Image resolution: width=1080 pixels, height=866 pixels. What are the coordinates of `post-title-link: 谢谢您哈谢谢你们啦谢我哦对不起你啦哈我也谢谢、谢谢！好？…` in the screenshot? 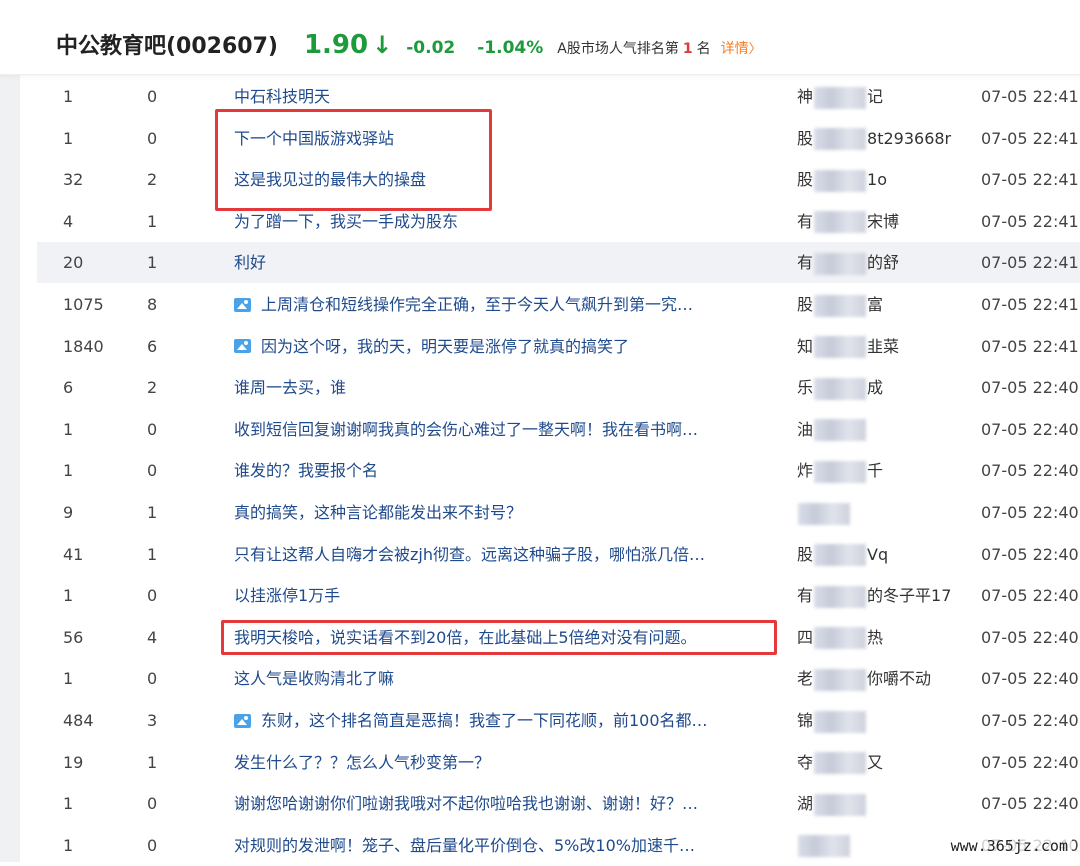 It's located at (466, 803).